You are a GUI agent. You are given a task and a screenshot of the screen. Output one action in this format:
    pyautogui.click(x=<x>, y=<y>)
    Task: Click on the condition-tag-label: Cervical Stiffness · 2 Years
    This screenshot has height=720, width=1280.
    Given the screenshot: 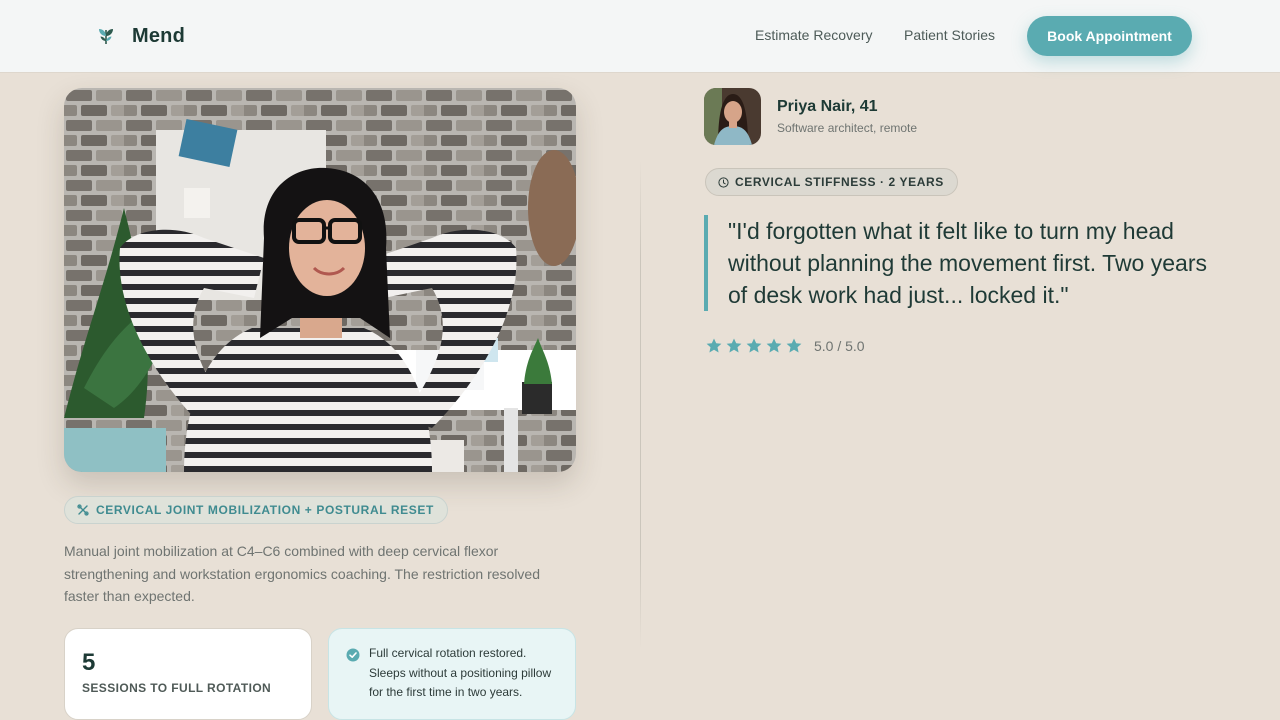 What is the action you would take?
    pyautogui.click(x=839, y=182)
    